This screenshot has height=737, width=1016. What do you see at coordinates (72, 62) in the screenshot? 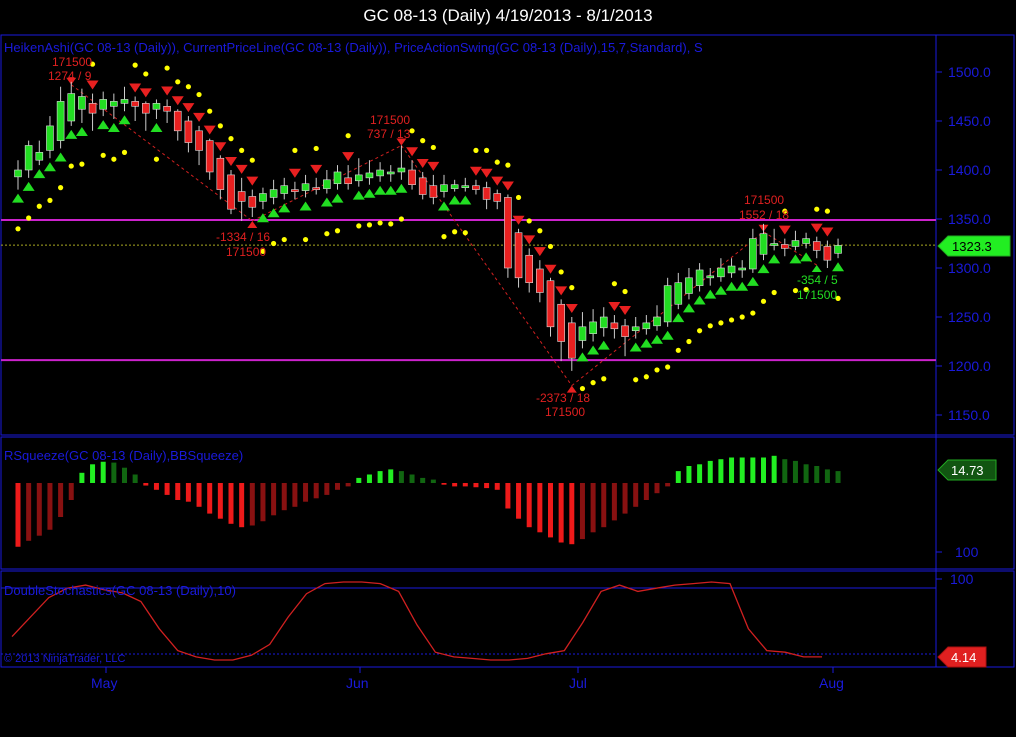
I see `annotation-1a: 171500` at bounding box center [72, 62].